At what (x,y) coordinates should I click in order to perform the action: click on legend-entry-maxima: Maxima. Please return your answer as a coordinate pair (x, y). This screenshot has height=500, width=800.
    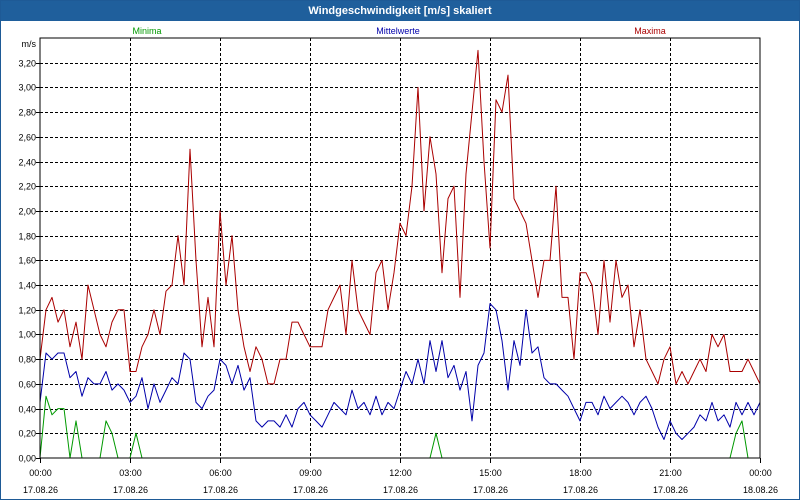
    Looking at the image, I should click on (650, 31).